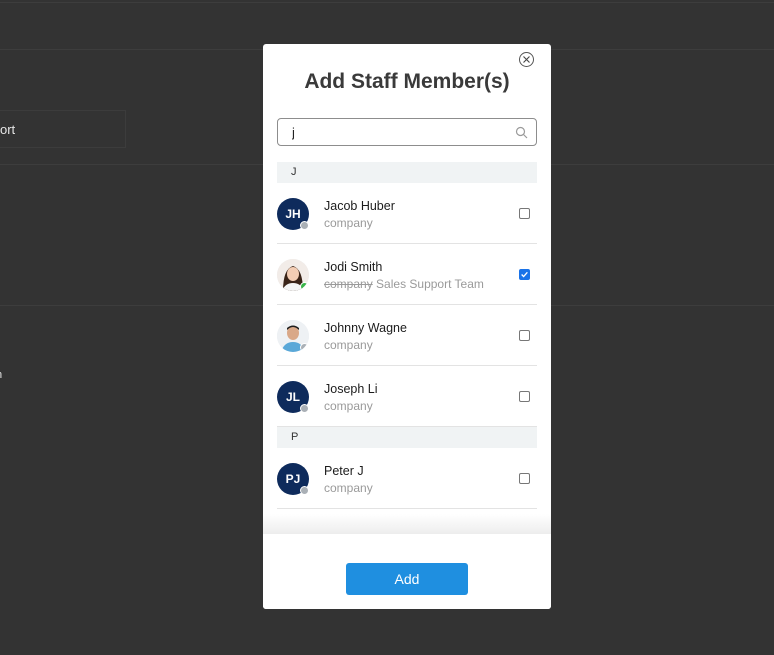  What do you see at coordinates (403, 132) in the screenshot?
I see `search-input` at bounding box center [403, 132].